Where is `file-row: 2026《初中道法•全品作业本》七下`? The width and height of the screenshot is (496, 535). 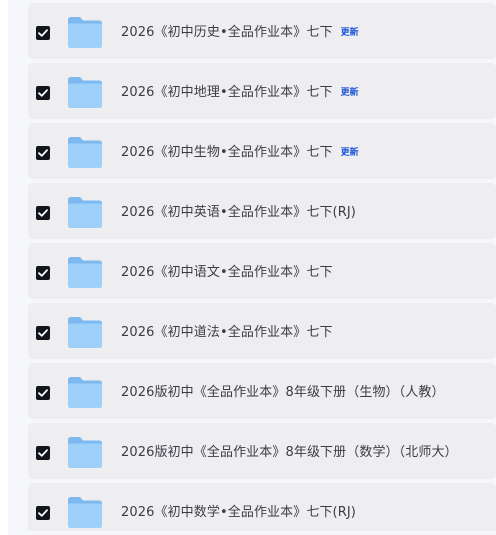 file-row: 2026《初中道法•全品作业本》七下 is located at coordinates (262, 331).